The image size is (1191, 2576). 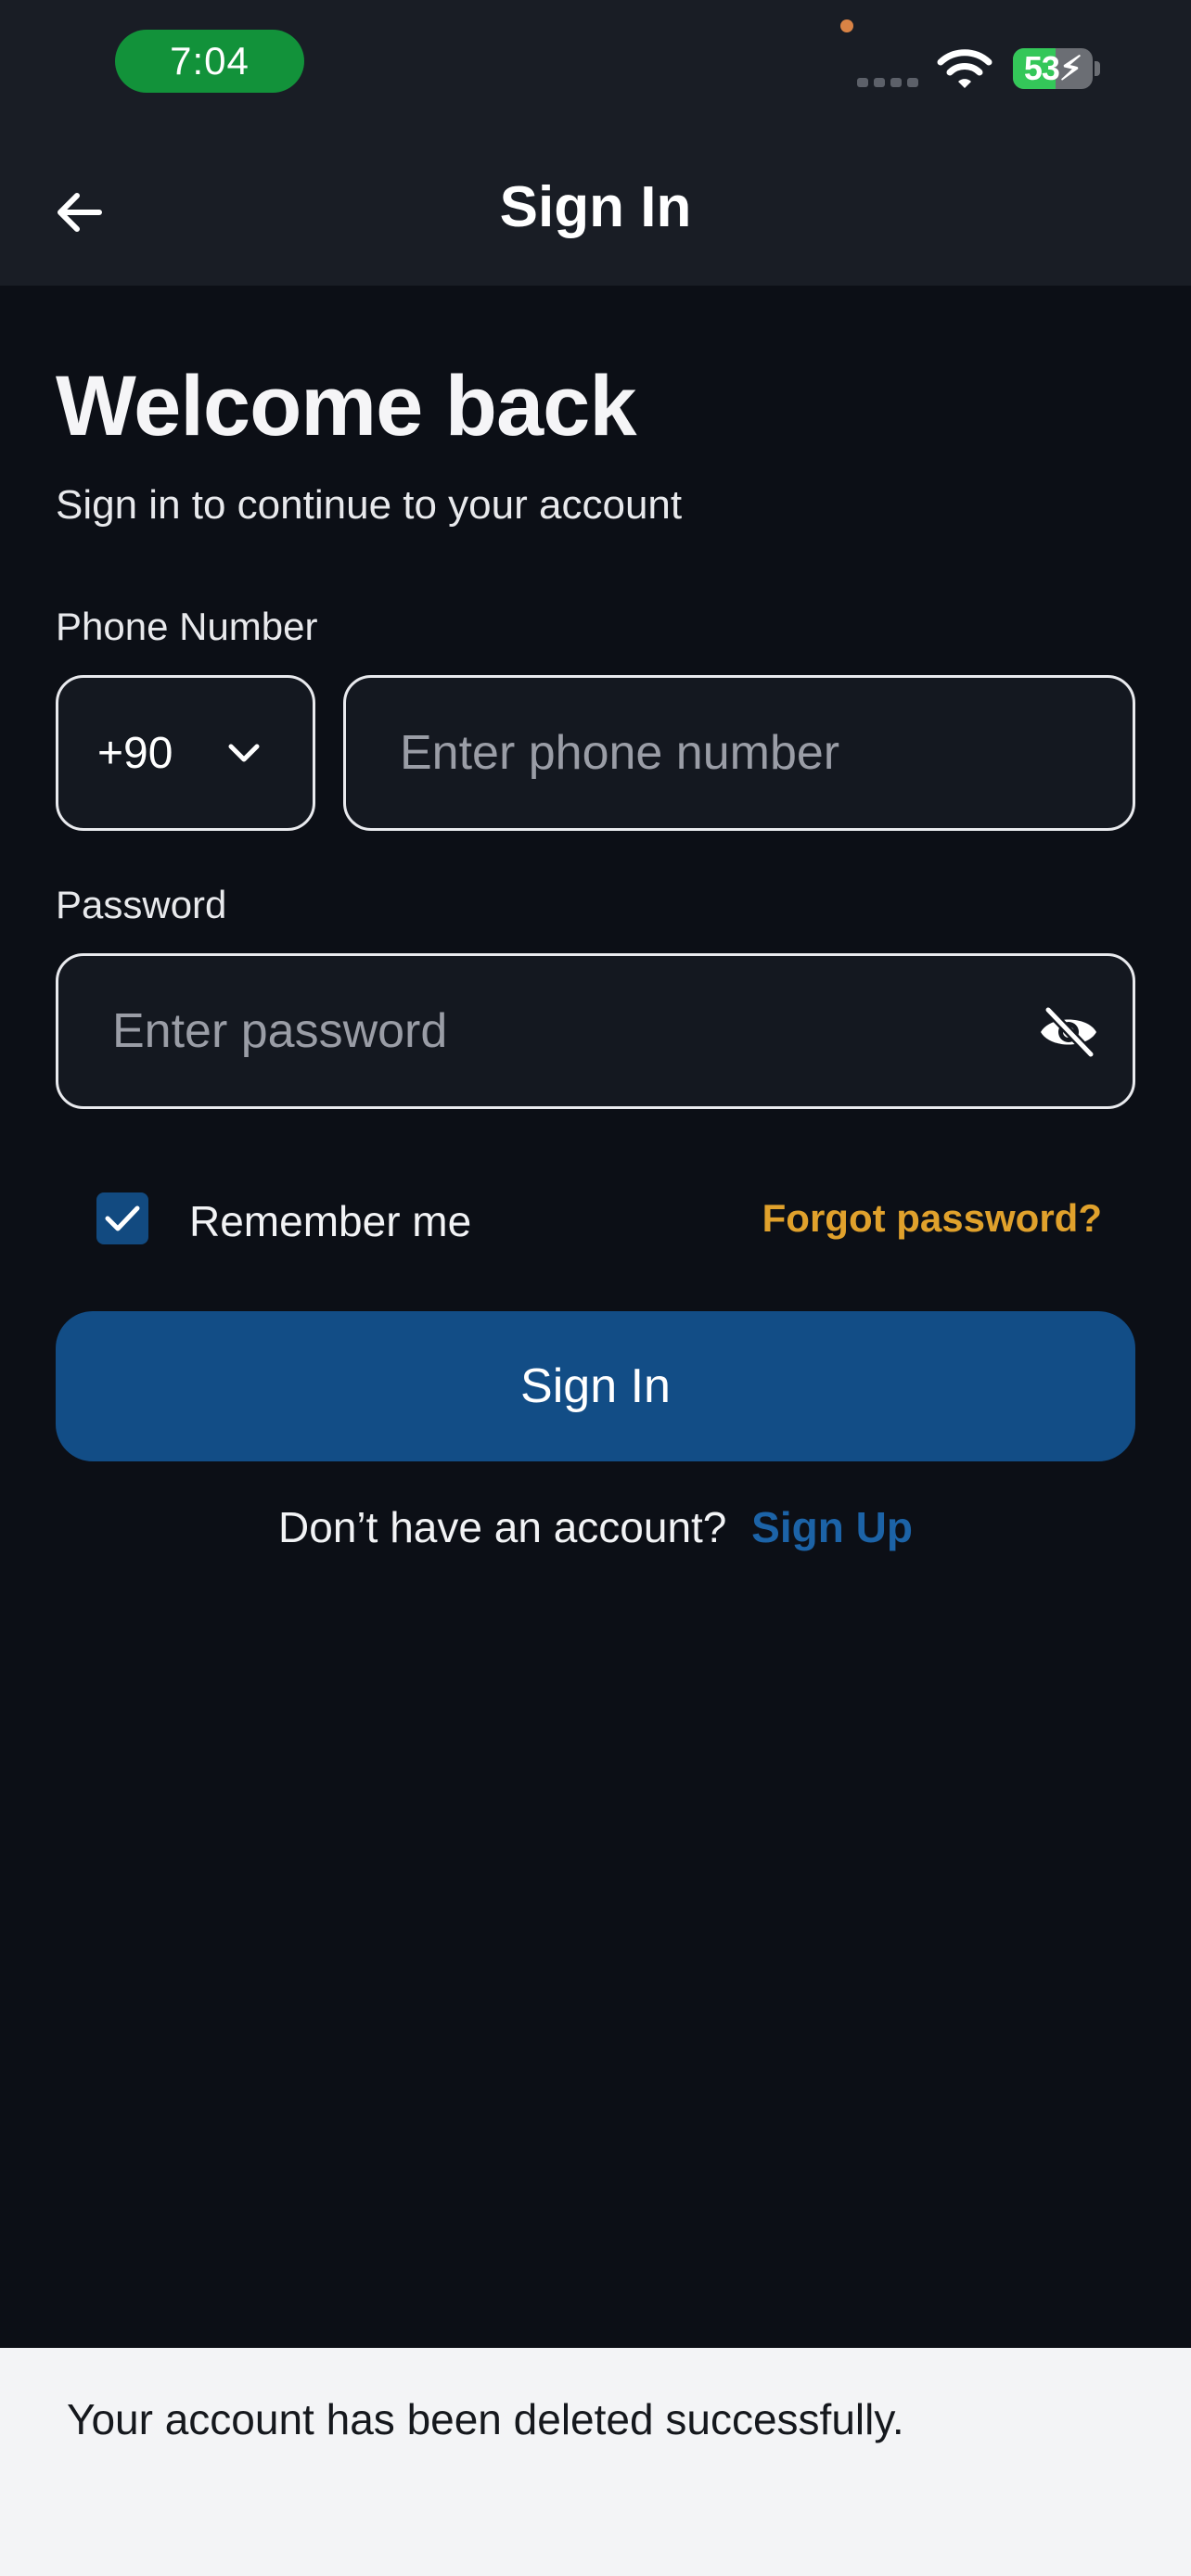 What do you see at coordinates (846, 26) in the screenshot?
I see `camera-indicator-dot` at bounding box center [846, 26].